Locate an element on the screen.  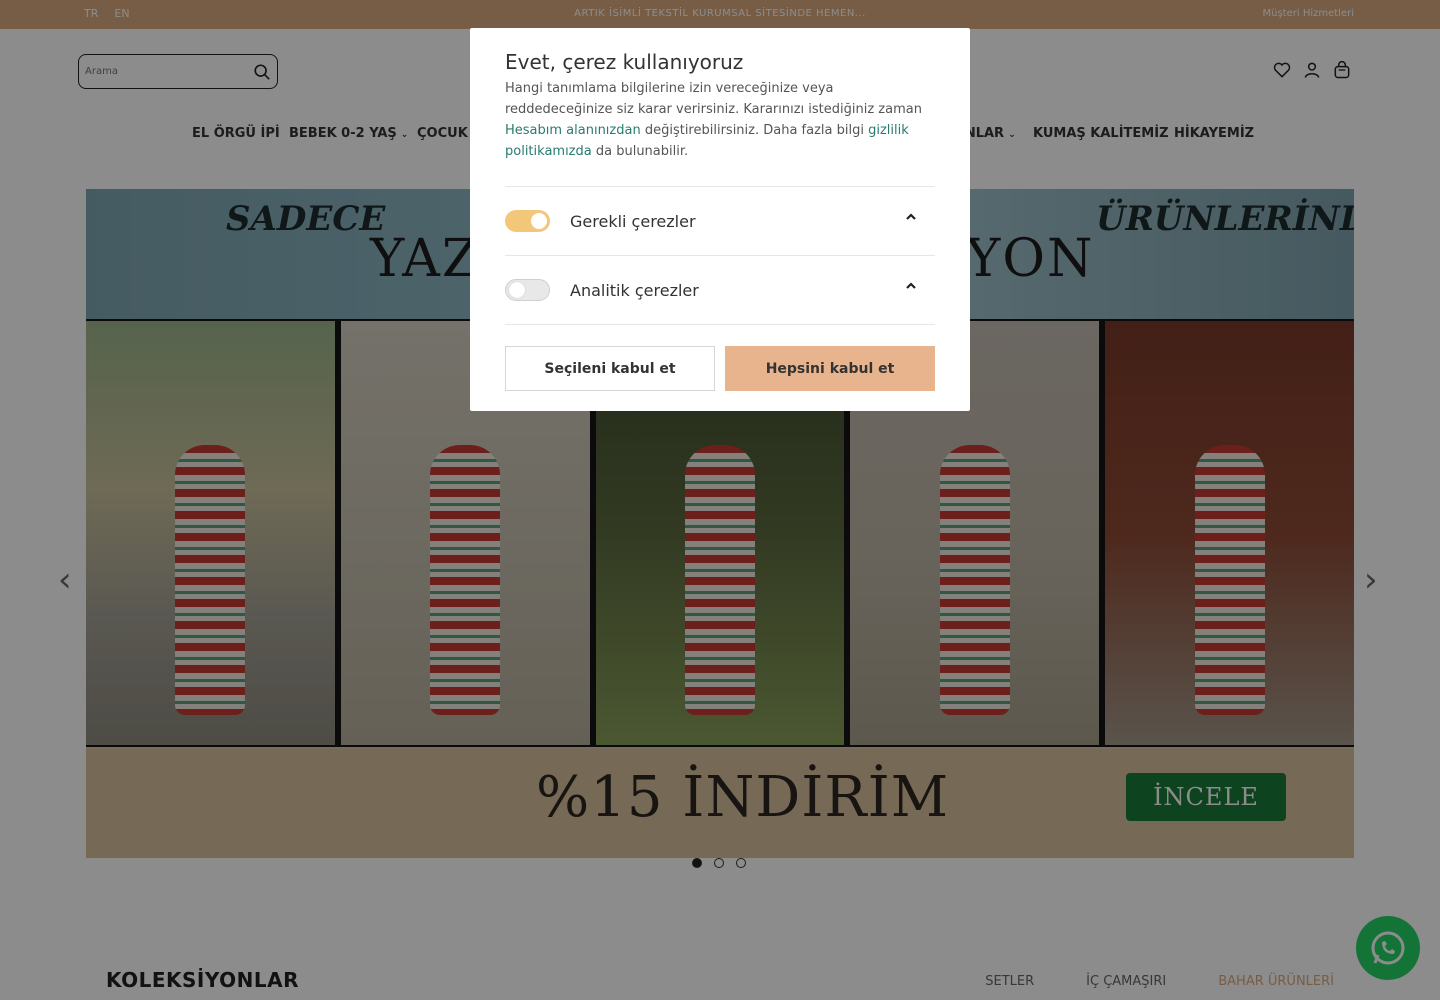
accept-all-button: Hepsini kabul et is located at coordinates (830, 368).